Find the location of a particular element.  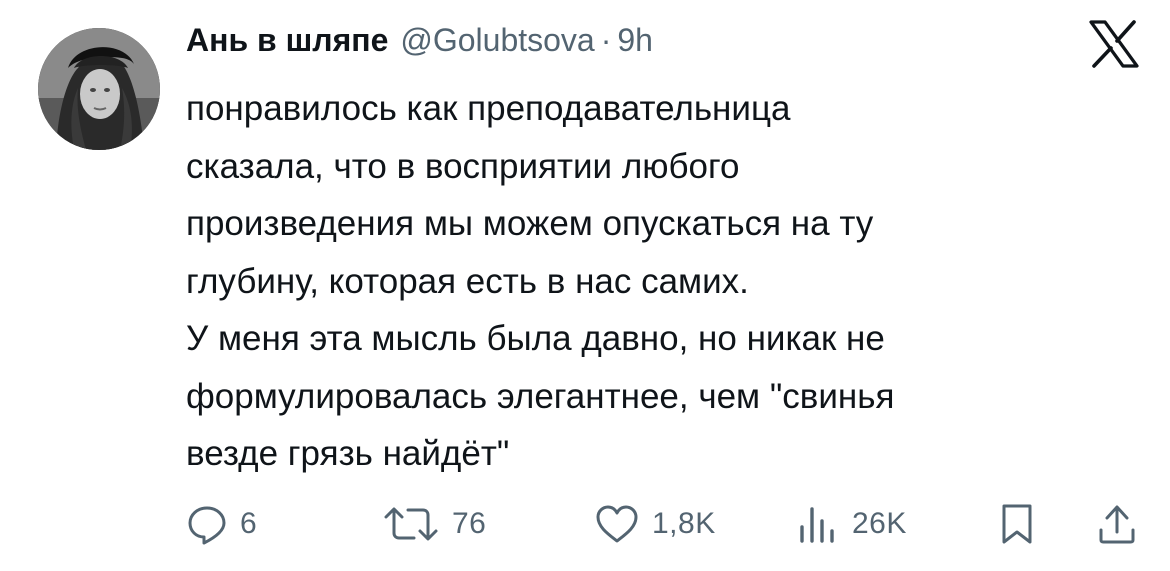

tweet-text-line: формулировалась элегантнее, чем "свинья is located at coordinates (540, 396).